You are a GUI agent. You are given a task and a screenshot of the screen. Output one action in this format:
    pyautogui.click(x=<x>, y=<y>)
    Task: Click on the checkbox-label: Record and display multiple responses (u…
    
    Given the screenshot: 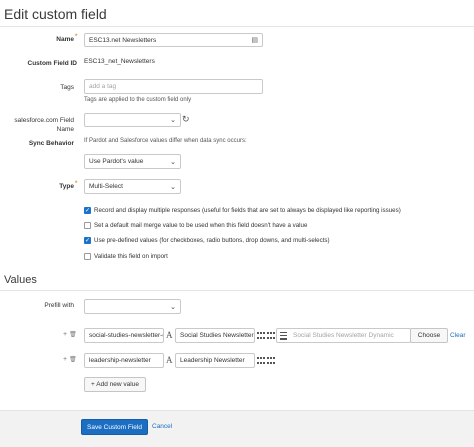 What is the action you would take?
    pyautogui.click(x=247, y=210)
    